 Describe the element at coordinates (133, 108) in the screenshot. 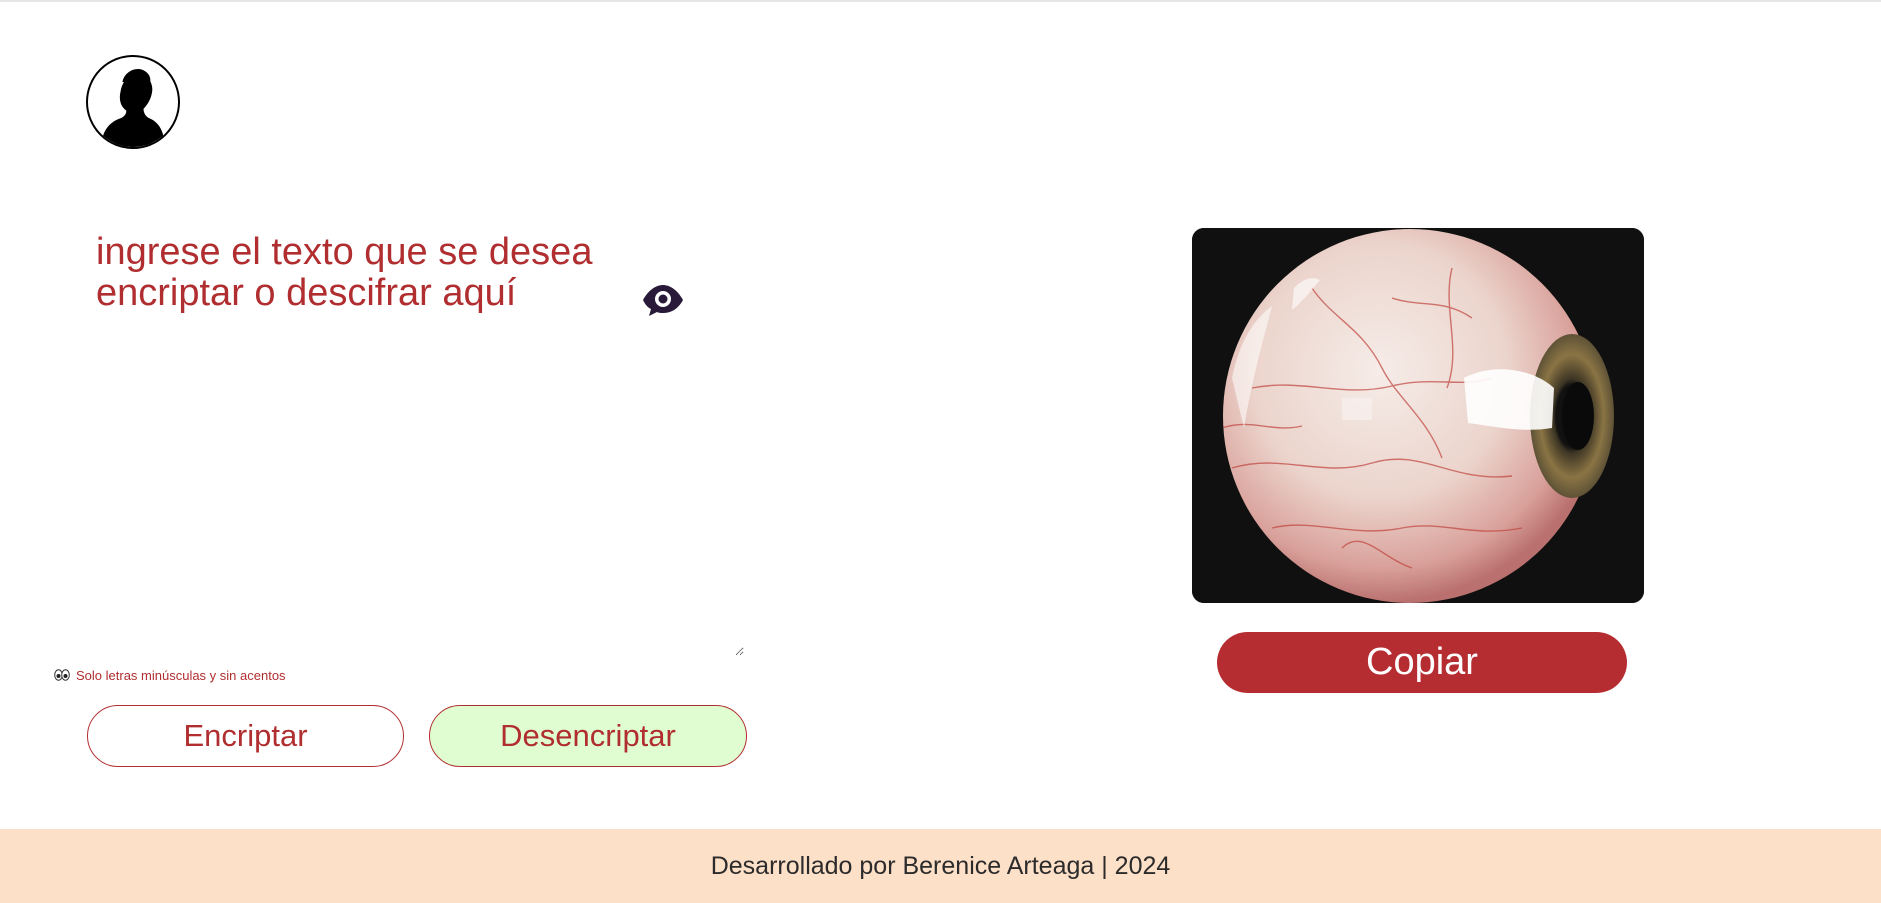

I see `silhouette-icon` at that location.